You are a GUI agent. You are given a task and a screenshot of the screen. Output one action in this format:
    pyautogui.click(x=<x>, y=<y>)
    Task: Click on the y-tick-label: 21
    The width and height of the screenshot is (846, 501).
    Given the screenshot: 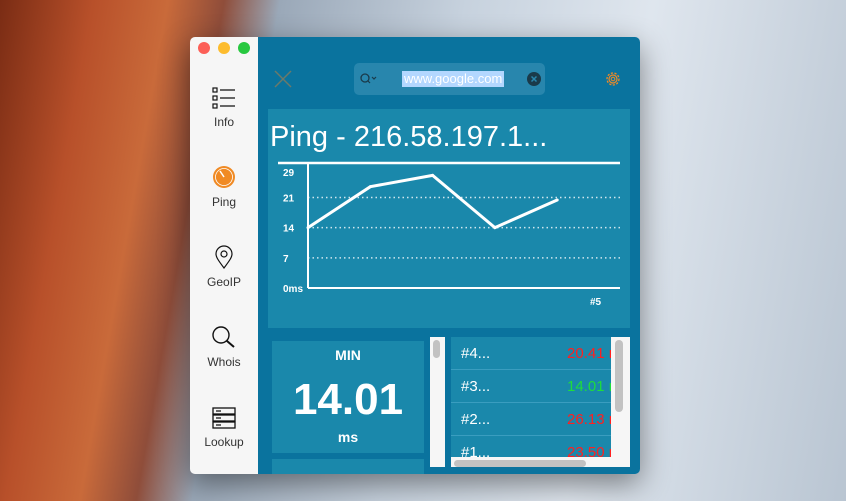 What is the action you would take?
    pyautogui.click(x=289, y=198)
    